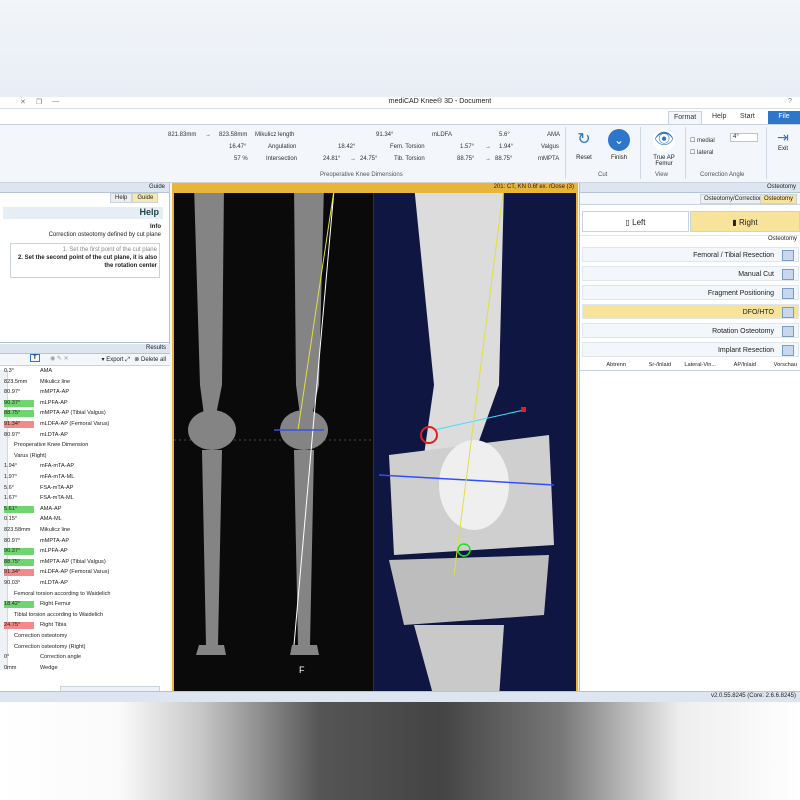 This screenshot has height=800, width=800. Describe the element at coordinates (506, 147) in the screenshot. I see `dim-value: 1.94°` at that location.